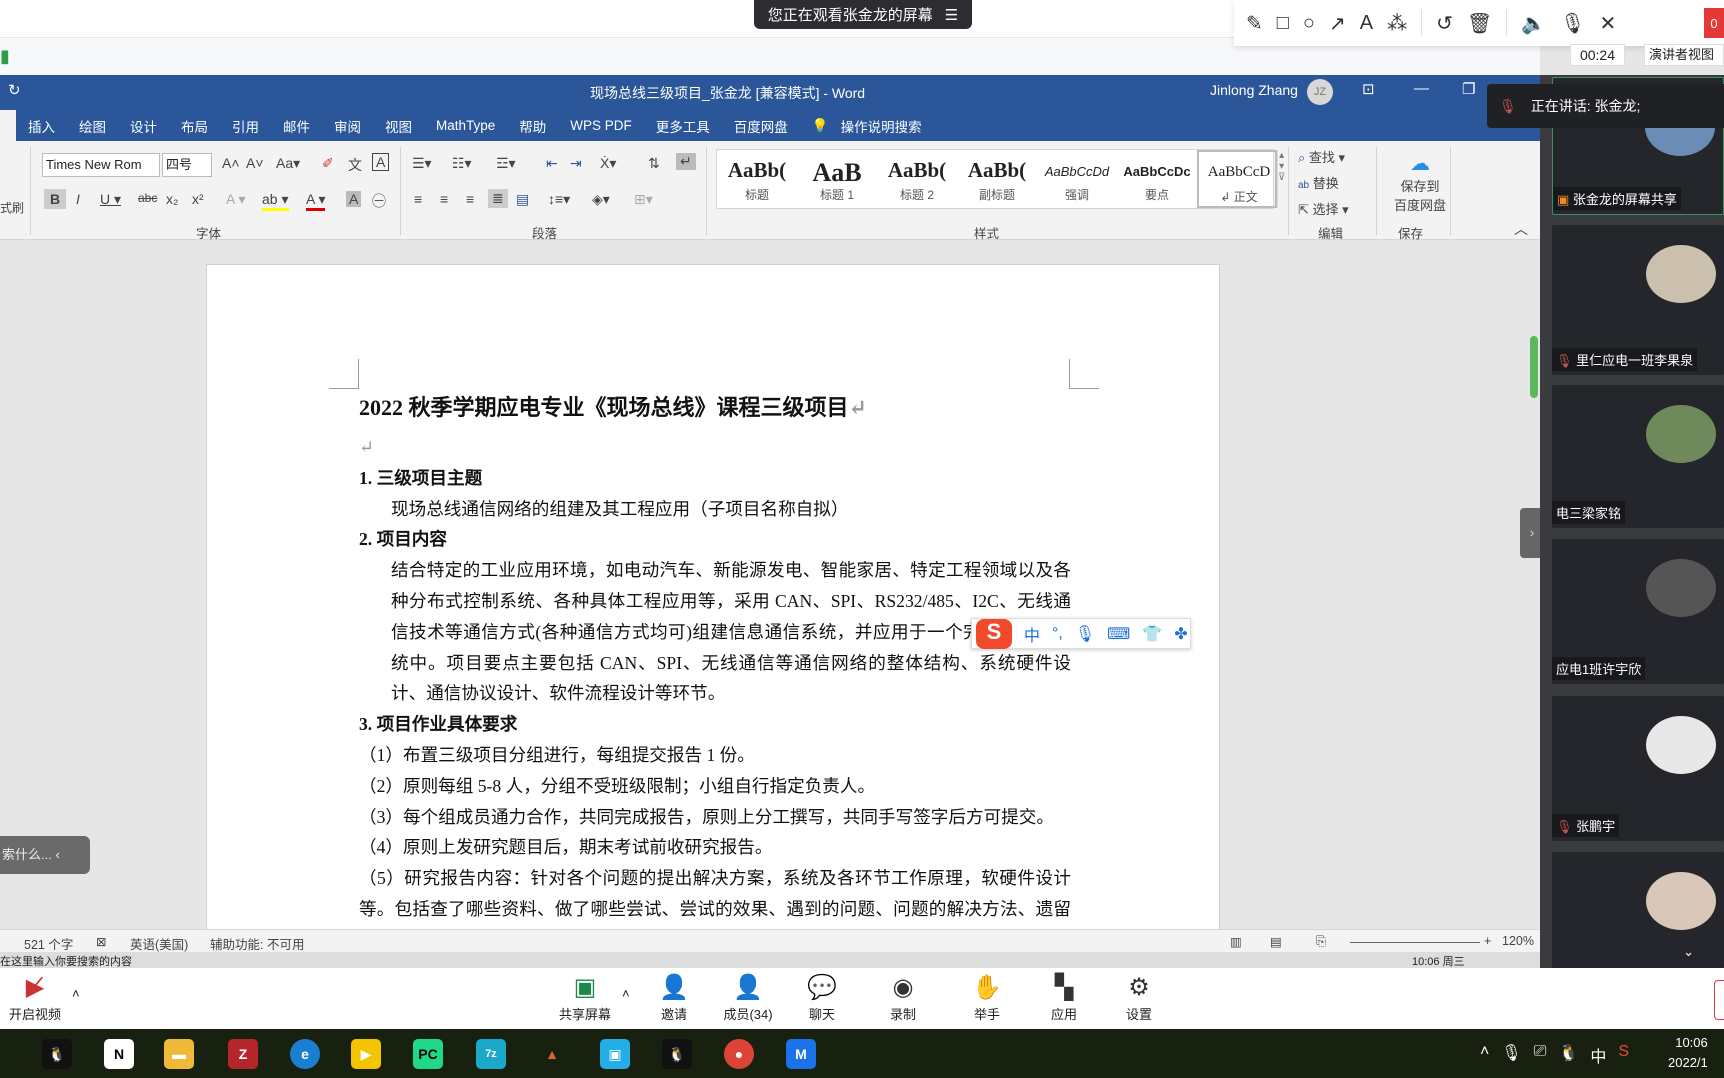  What do you see at coordinates (951, 15) in the screenshot?
I see `menu-icon: ☰` at bounding box center [951, 15].